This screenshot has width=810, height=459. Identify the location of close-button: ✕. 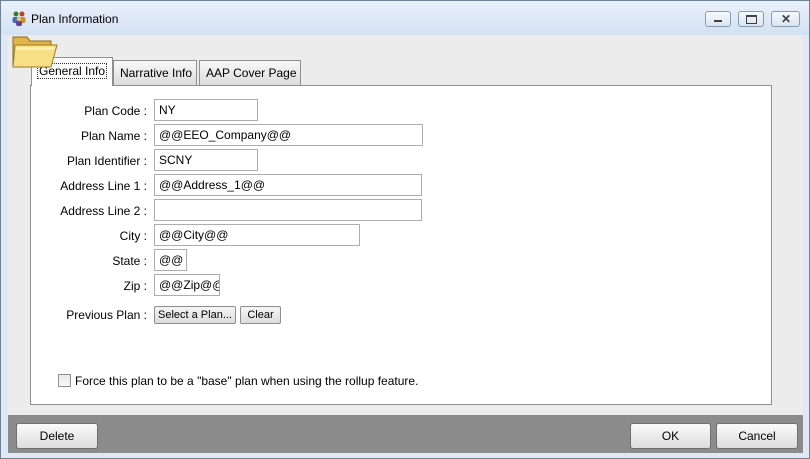
(785, 19).